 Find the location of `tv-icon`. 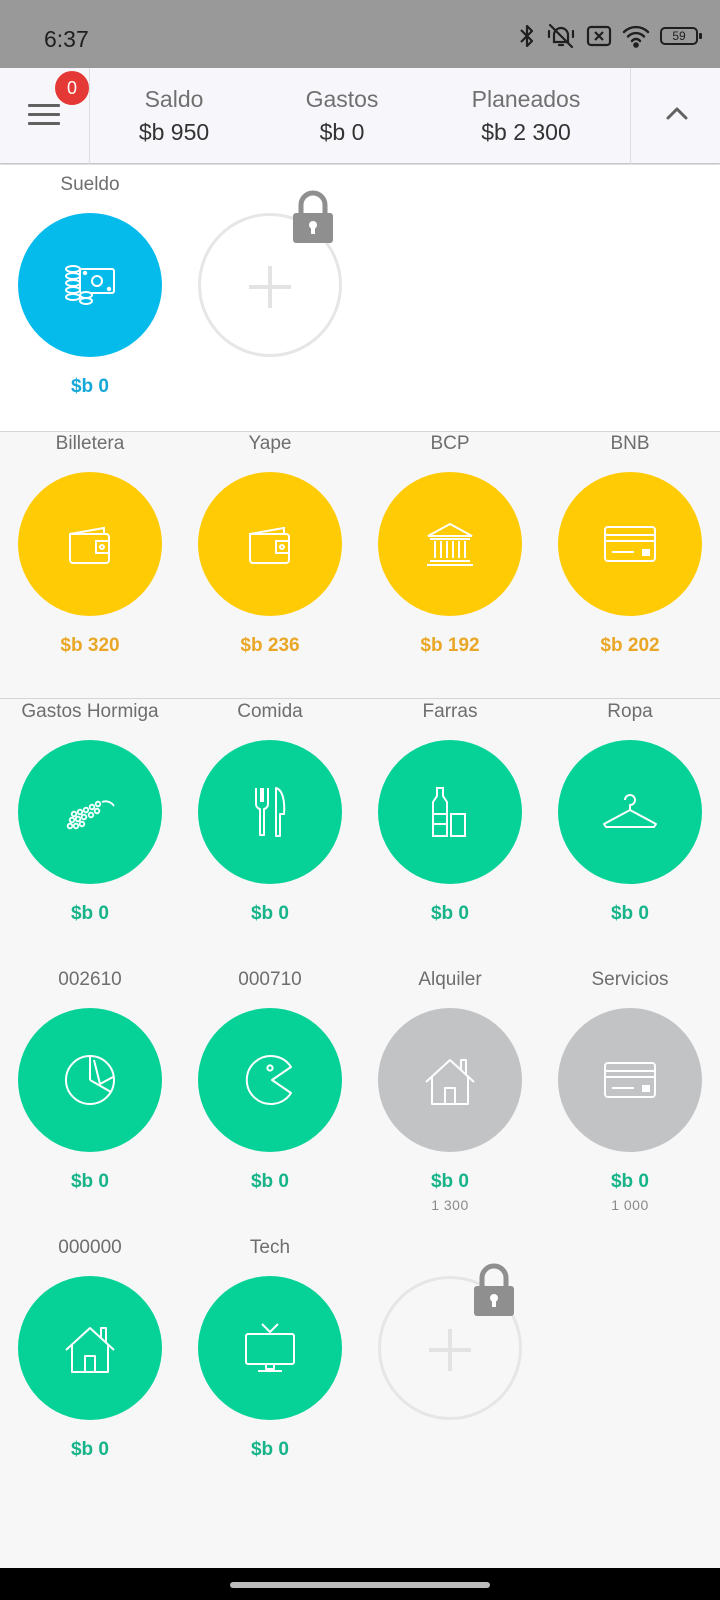

tv-icon is located at coordinates (270, 1347).